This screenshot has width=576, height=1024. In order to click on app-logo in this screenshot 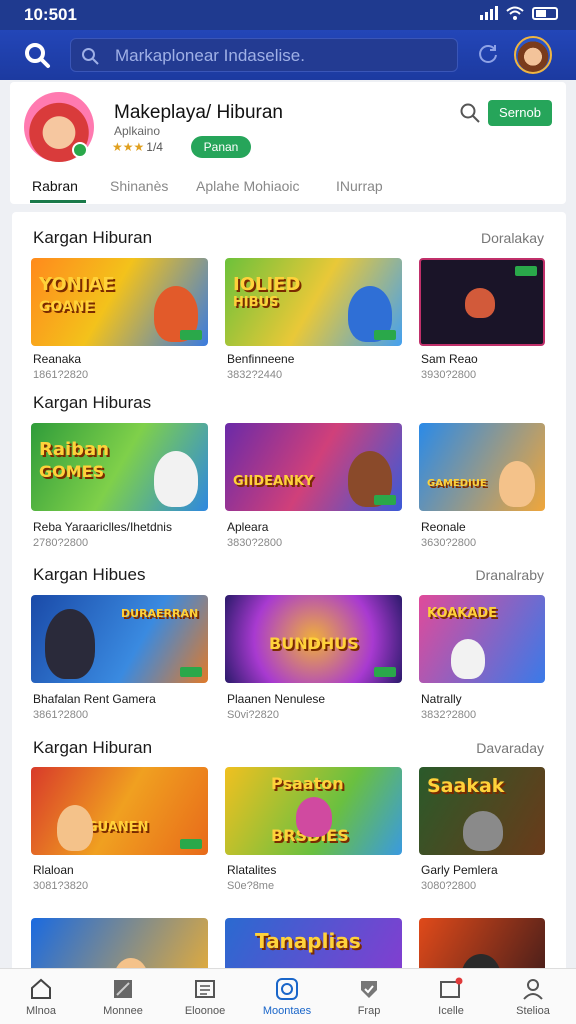, I will do `click(59, 127)`.